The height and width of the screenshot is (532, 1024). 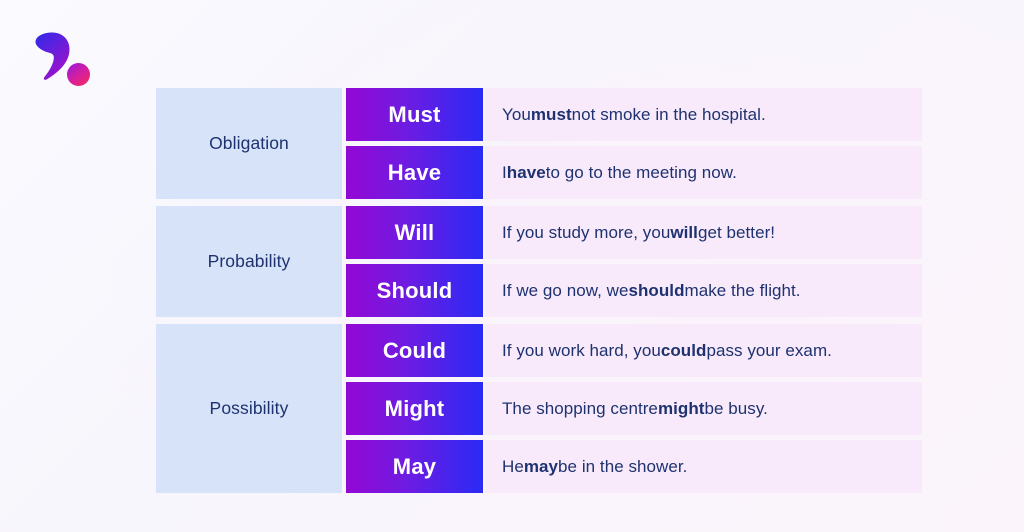 I want to click on table-row: Have I have to go to the meeting now., so click(x=632, y=172).